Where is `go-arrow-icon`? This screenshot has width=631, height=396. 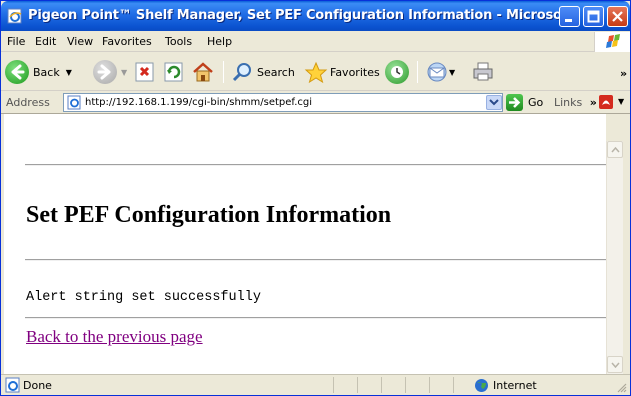 go-arrow-icon is located at coordinates (514, 102).